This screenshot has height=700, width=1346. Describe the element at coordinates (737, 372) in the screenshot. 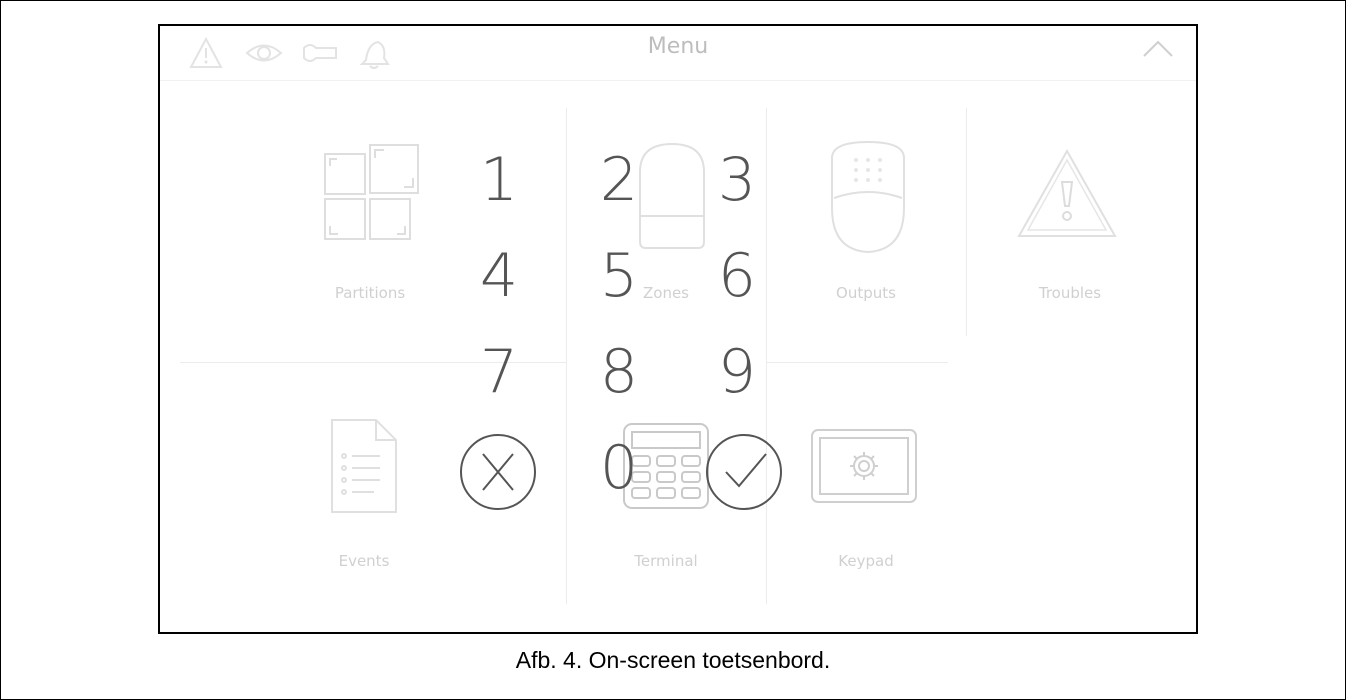

I see `key-9: 9` at that location.